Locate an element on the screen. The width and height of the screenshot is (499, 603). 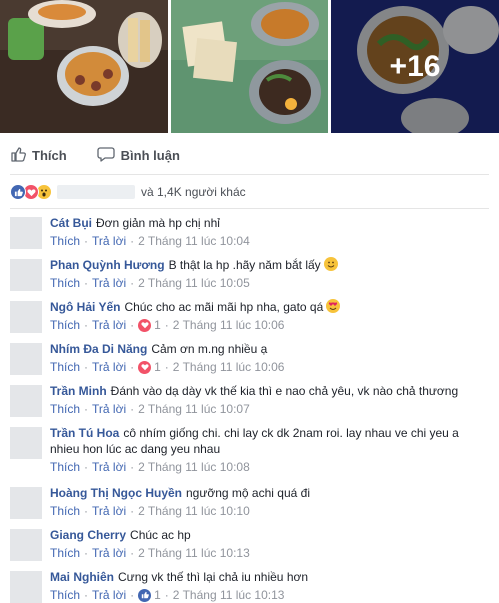
like-button-label: Thích is located at coordinates (49, 155).